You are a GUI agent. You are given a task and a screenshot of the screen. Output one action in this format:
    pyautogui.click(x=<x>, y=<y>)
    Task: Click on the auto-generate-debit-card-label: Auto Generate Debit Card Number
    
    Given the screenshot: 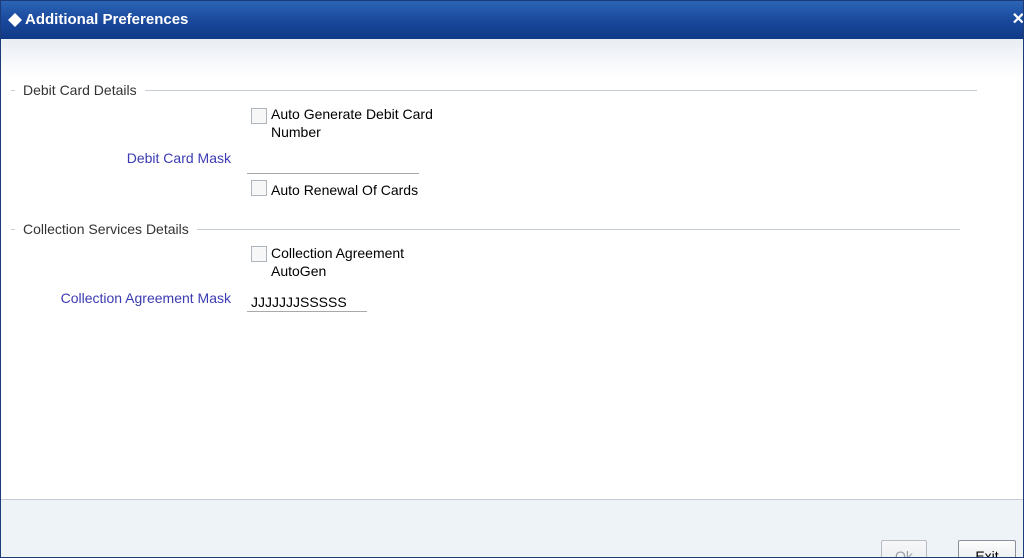 What is the action you would take?
    pyautogui.click(x=352, y=123)
    